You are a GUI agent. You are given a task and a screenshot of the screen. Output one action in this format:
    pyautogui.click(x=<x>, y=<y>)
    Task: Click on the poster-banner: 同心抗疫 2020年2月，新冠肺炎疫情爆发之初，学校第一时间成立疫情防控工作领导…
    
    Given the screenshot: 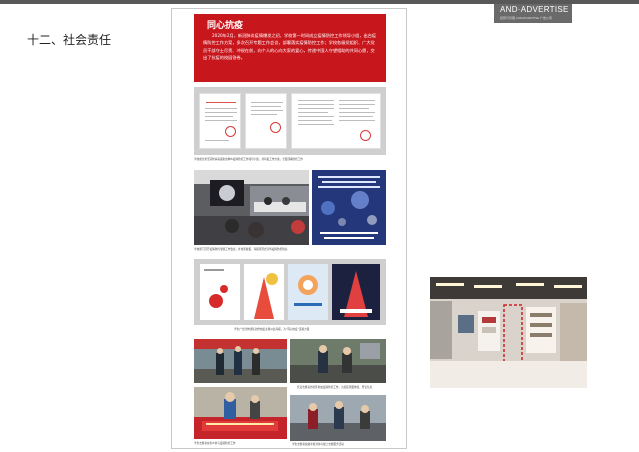 What is the action you would take?
    pyautogui.click(x=290, y=48)
    